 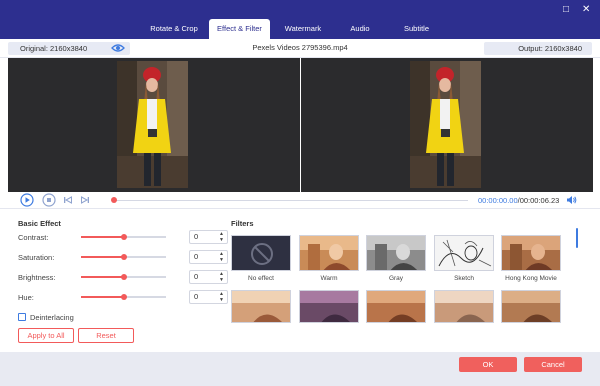 I want to click on tab-subtitle: Subtitle, so click(x=416, y=29).